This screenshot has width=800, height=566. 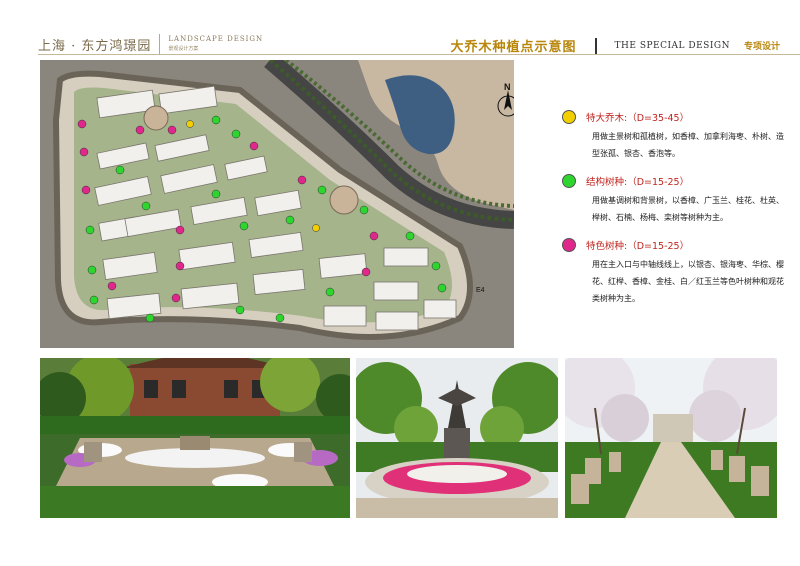 What do you see at coordinates (672, 45) in the screenshot?
I see `special-design-en: THE SPECIAL DESIGN` at bounding box center [672, 45].